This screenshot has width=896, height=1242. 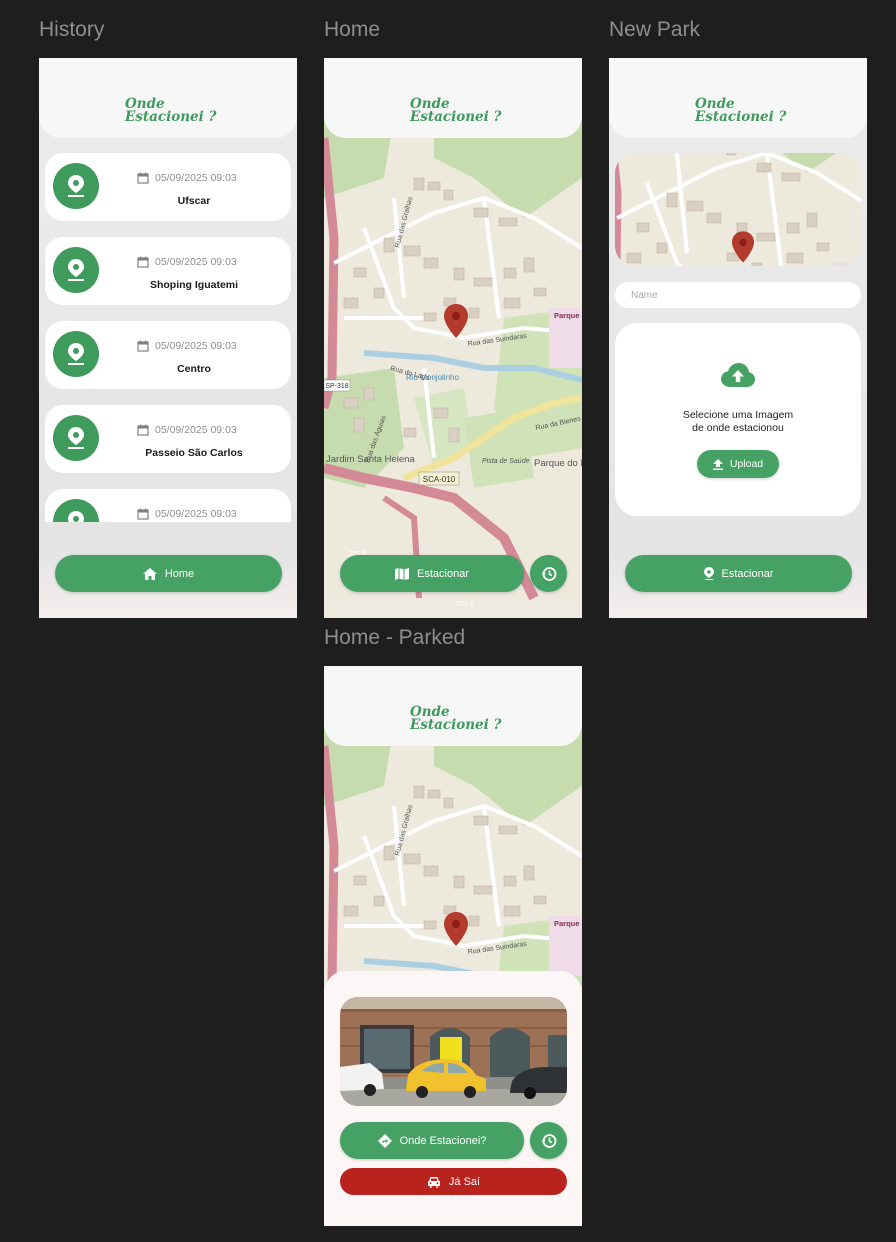 I want to click on left-parking-button: Já Saí, so click(x=453, y=1181).